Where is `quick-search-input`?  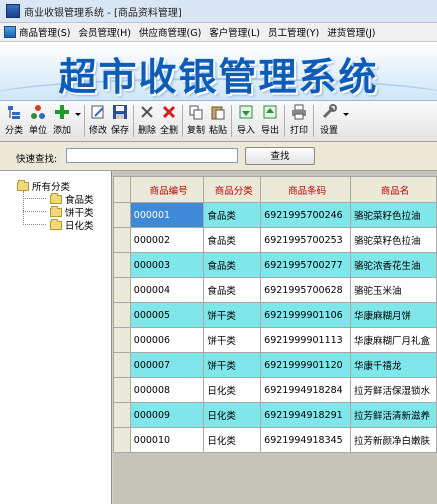
quick-search-input is located at coordinates (152, 155).